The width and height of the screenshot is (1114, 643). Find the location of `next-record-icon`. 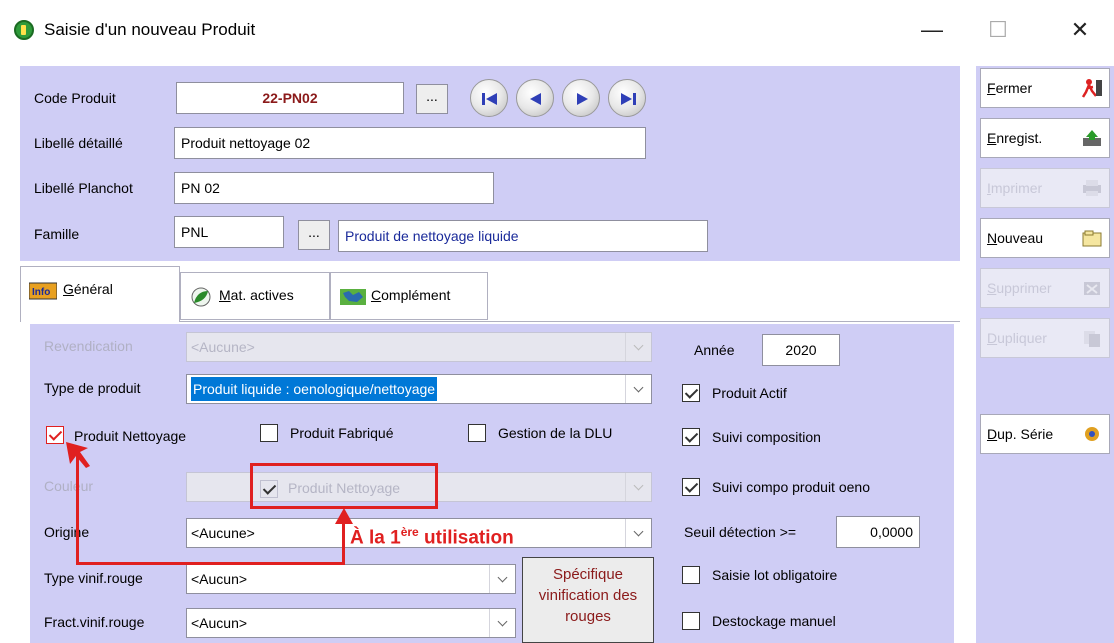

next-record-icon is located at coordinates (582, 99).